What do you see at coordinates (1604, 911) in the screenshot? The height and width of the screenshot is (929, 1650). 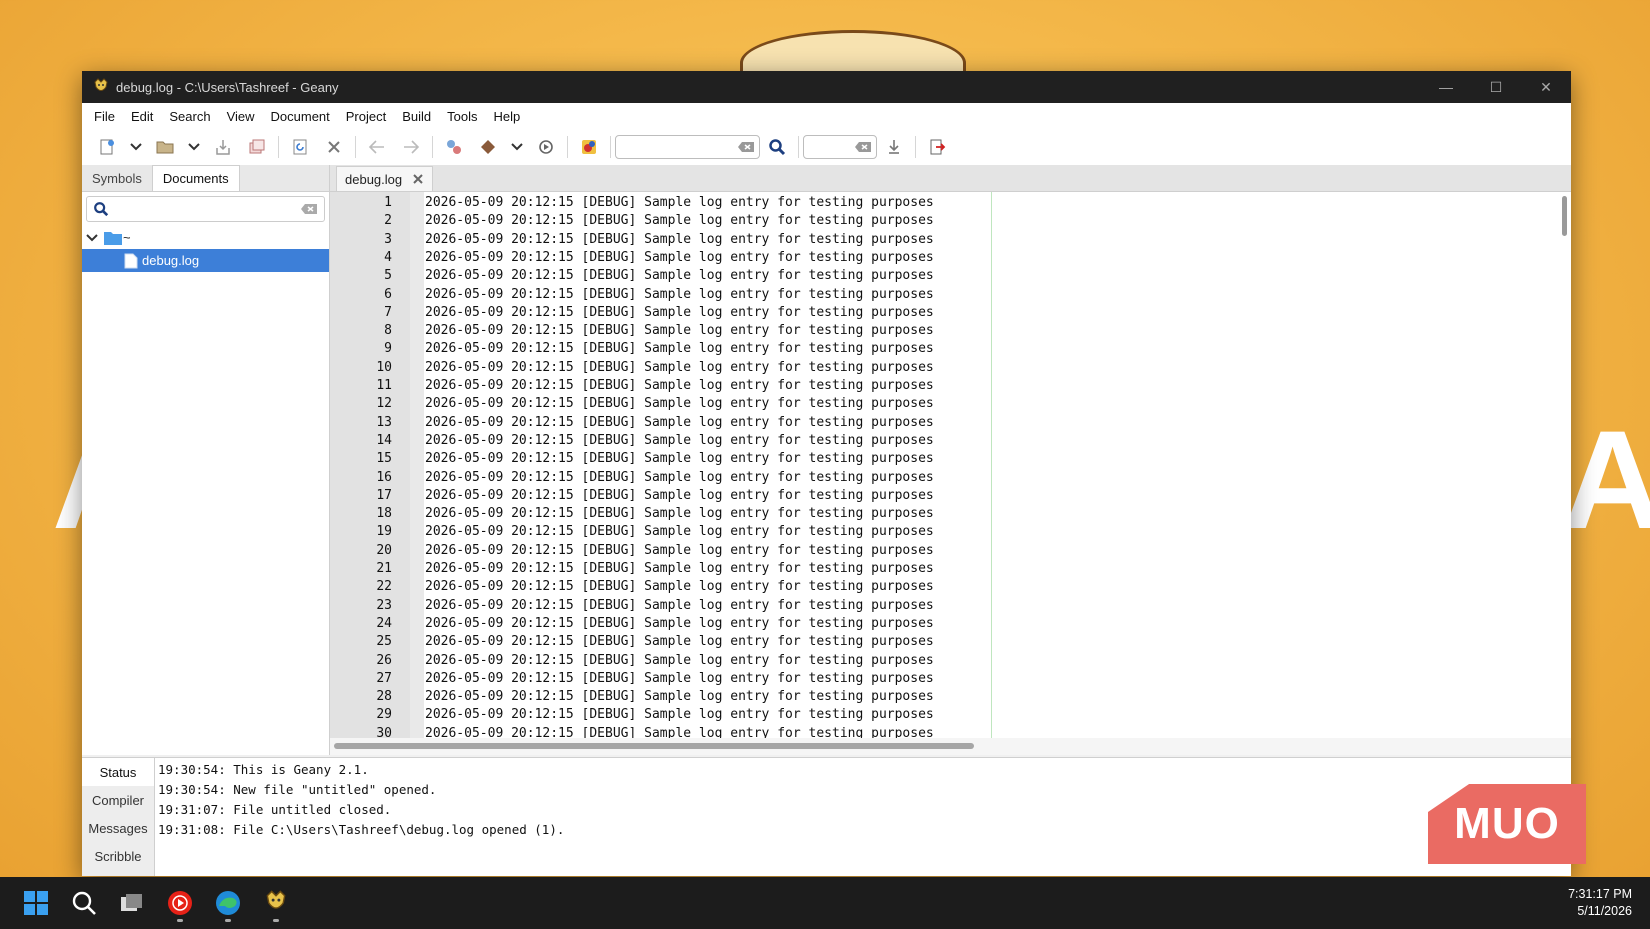 I see `clock-date: 5/11/2026` at bounding box center [1604, 911].